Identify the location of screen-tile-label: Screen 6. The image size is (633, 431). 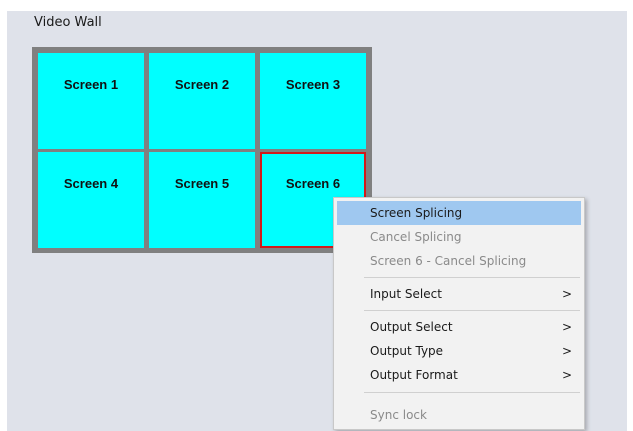
(313, 183).